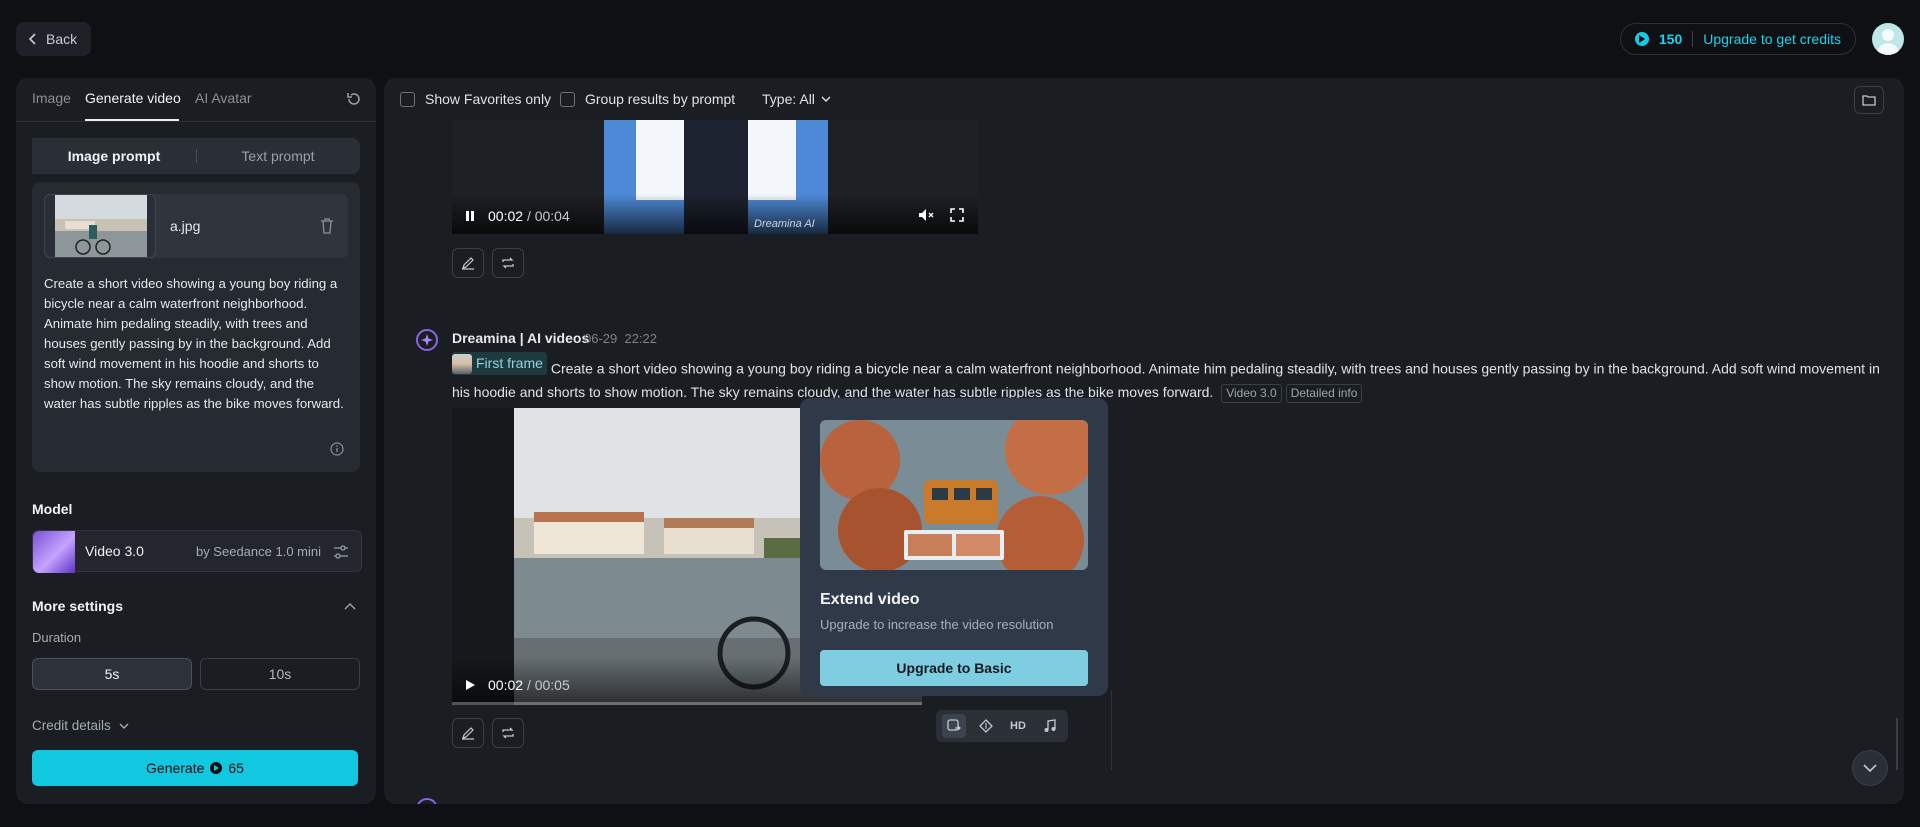  What do you see at coordinates (114, 551) in the screenshot?
I see `model-name: Video 3.0` at bounding box center [114, 551].